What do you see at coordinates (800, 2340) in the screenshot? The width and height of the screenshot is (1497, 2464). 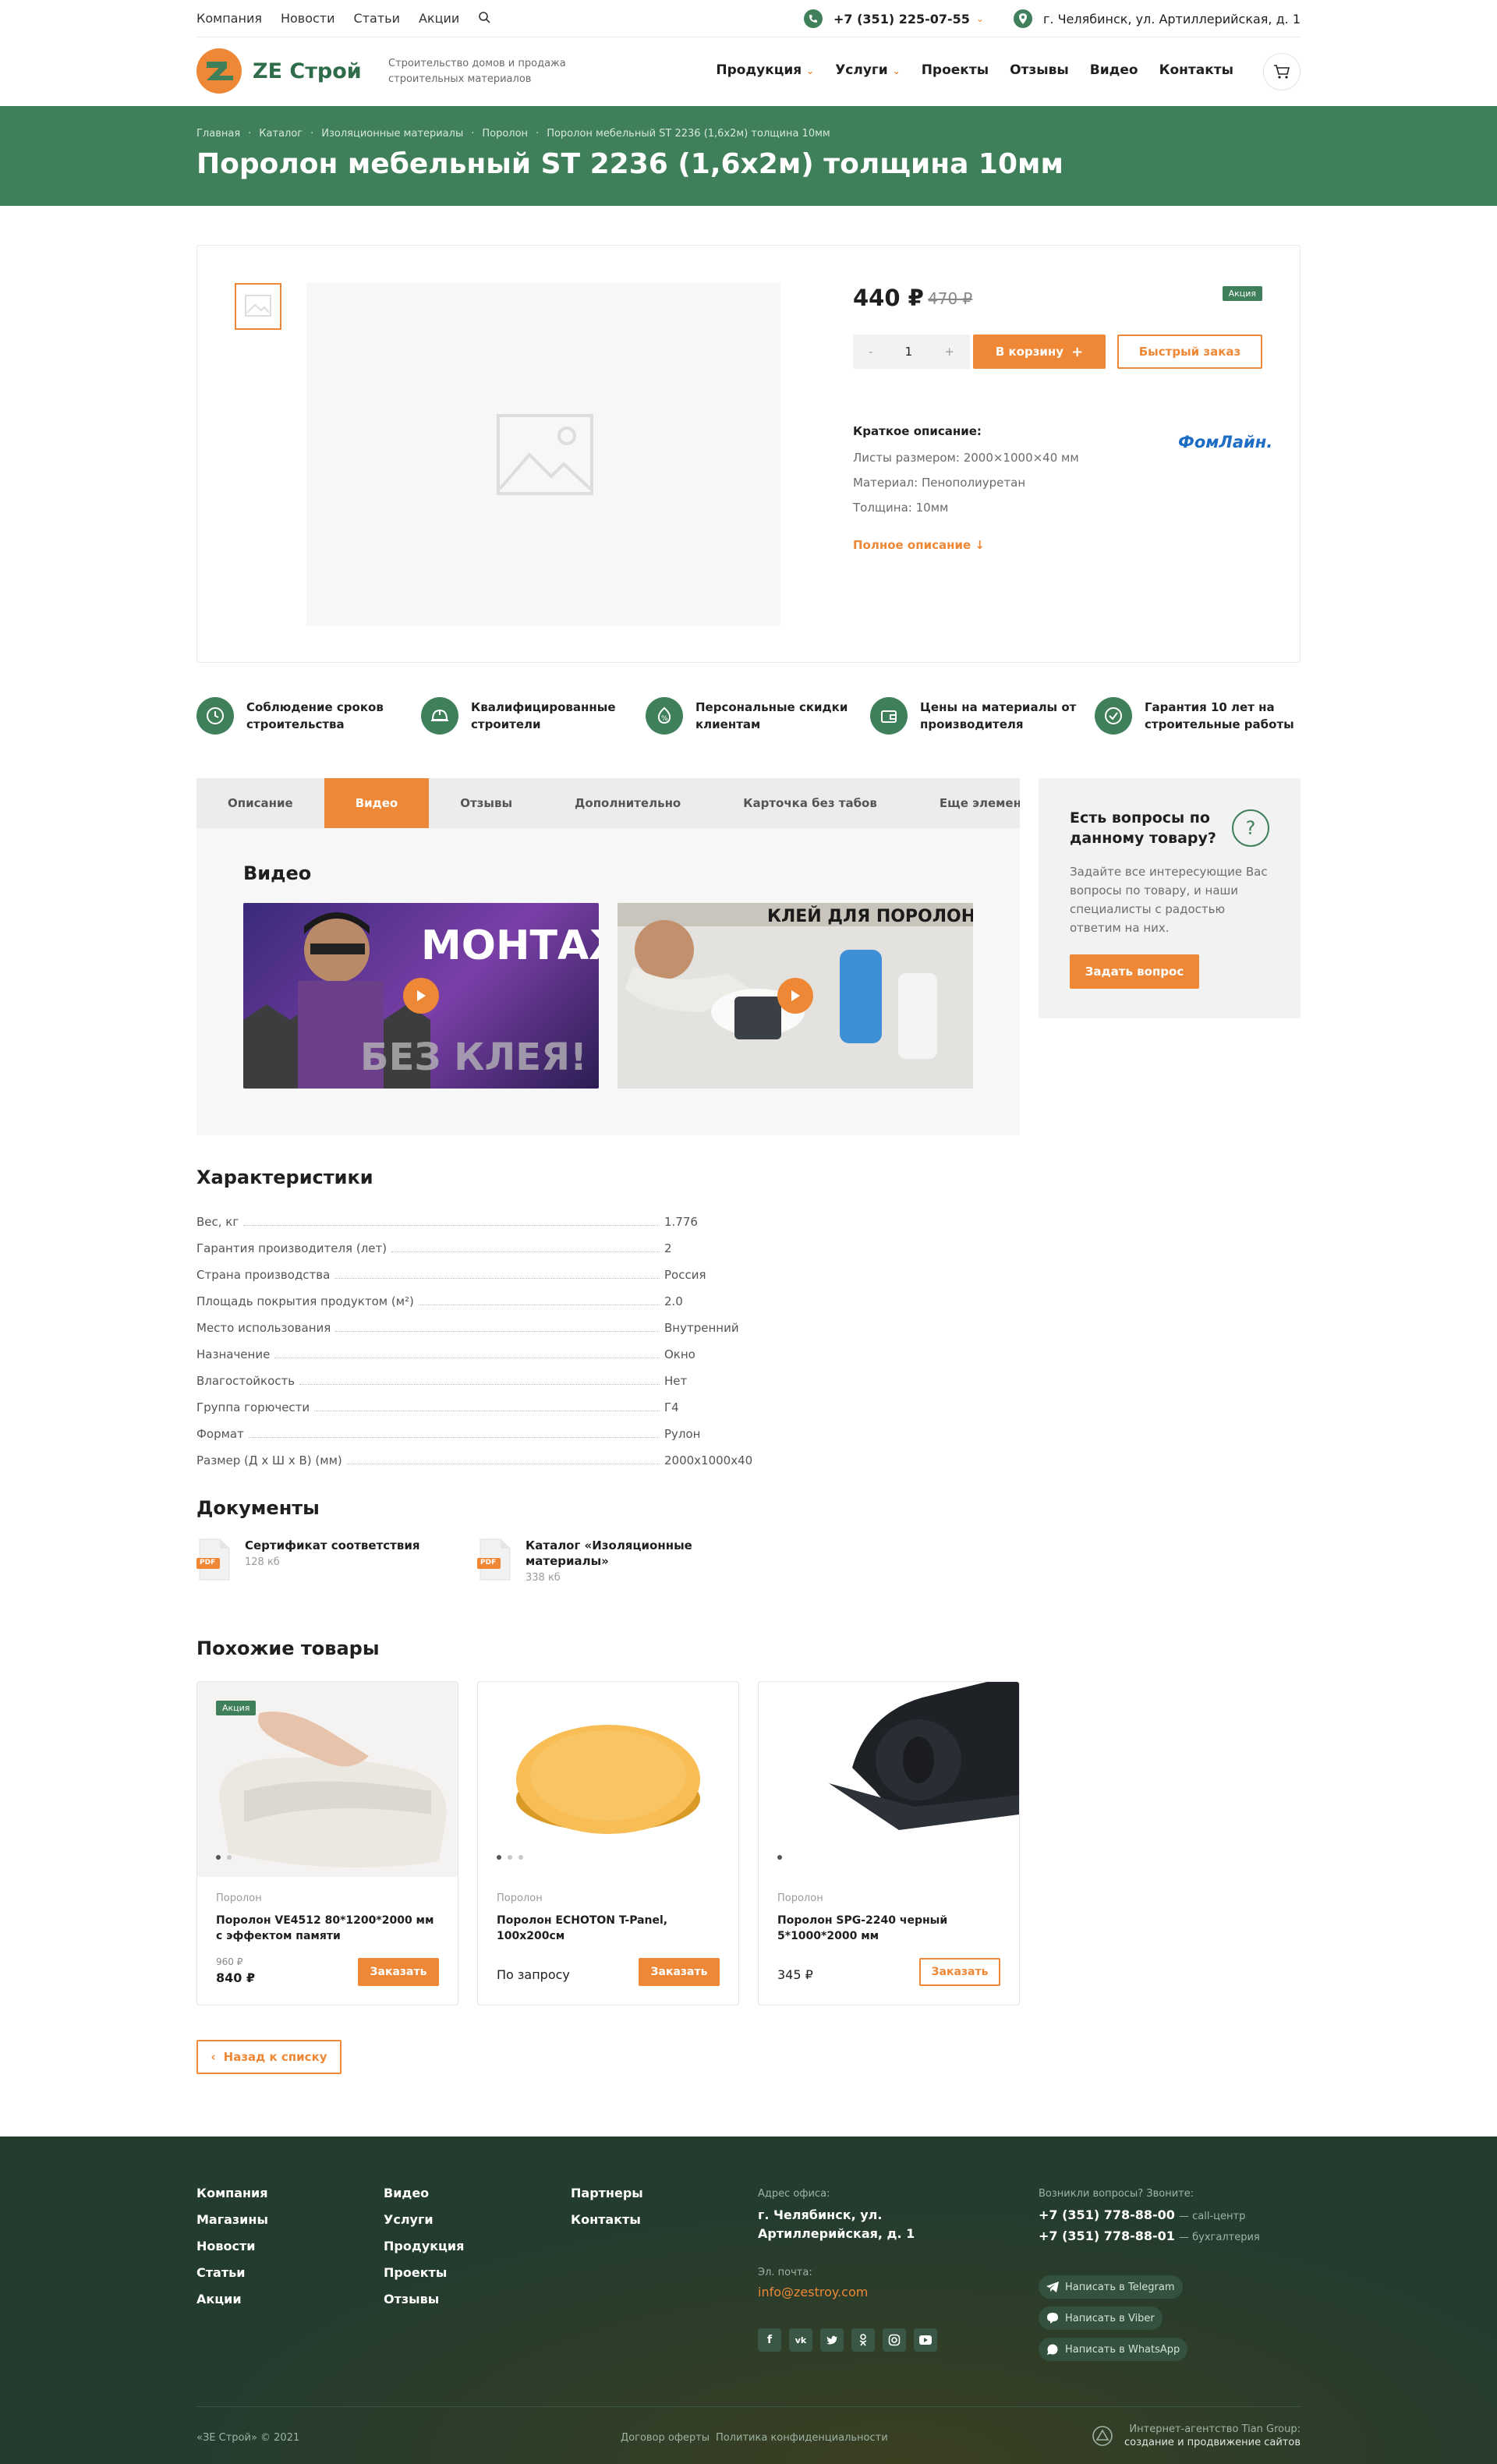 I see `vk-icon: vk` at bounding box center [800, 2340].